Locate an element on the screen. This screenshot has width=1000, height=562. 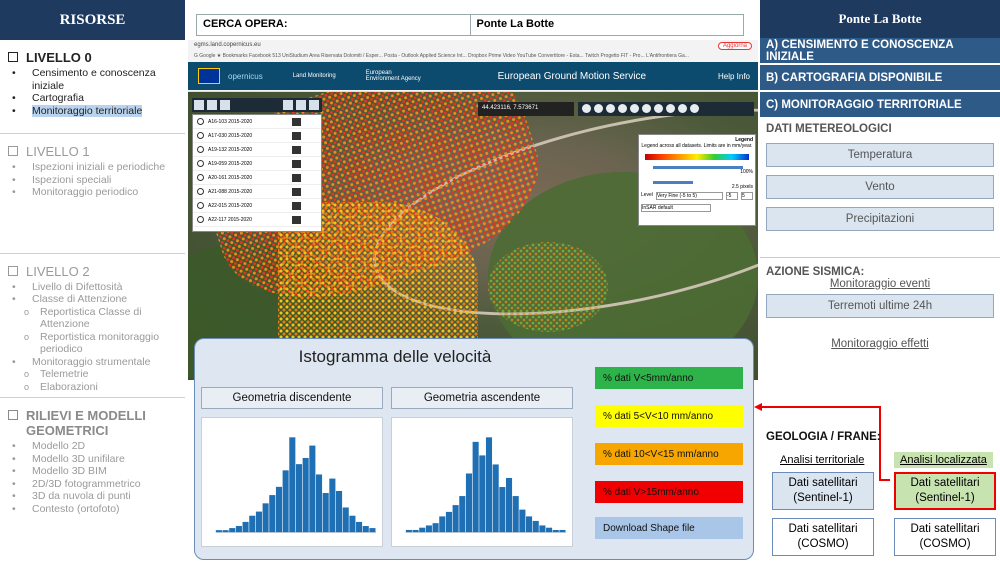
upload-icon is located at coordinates (301, 105).